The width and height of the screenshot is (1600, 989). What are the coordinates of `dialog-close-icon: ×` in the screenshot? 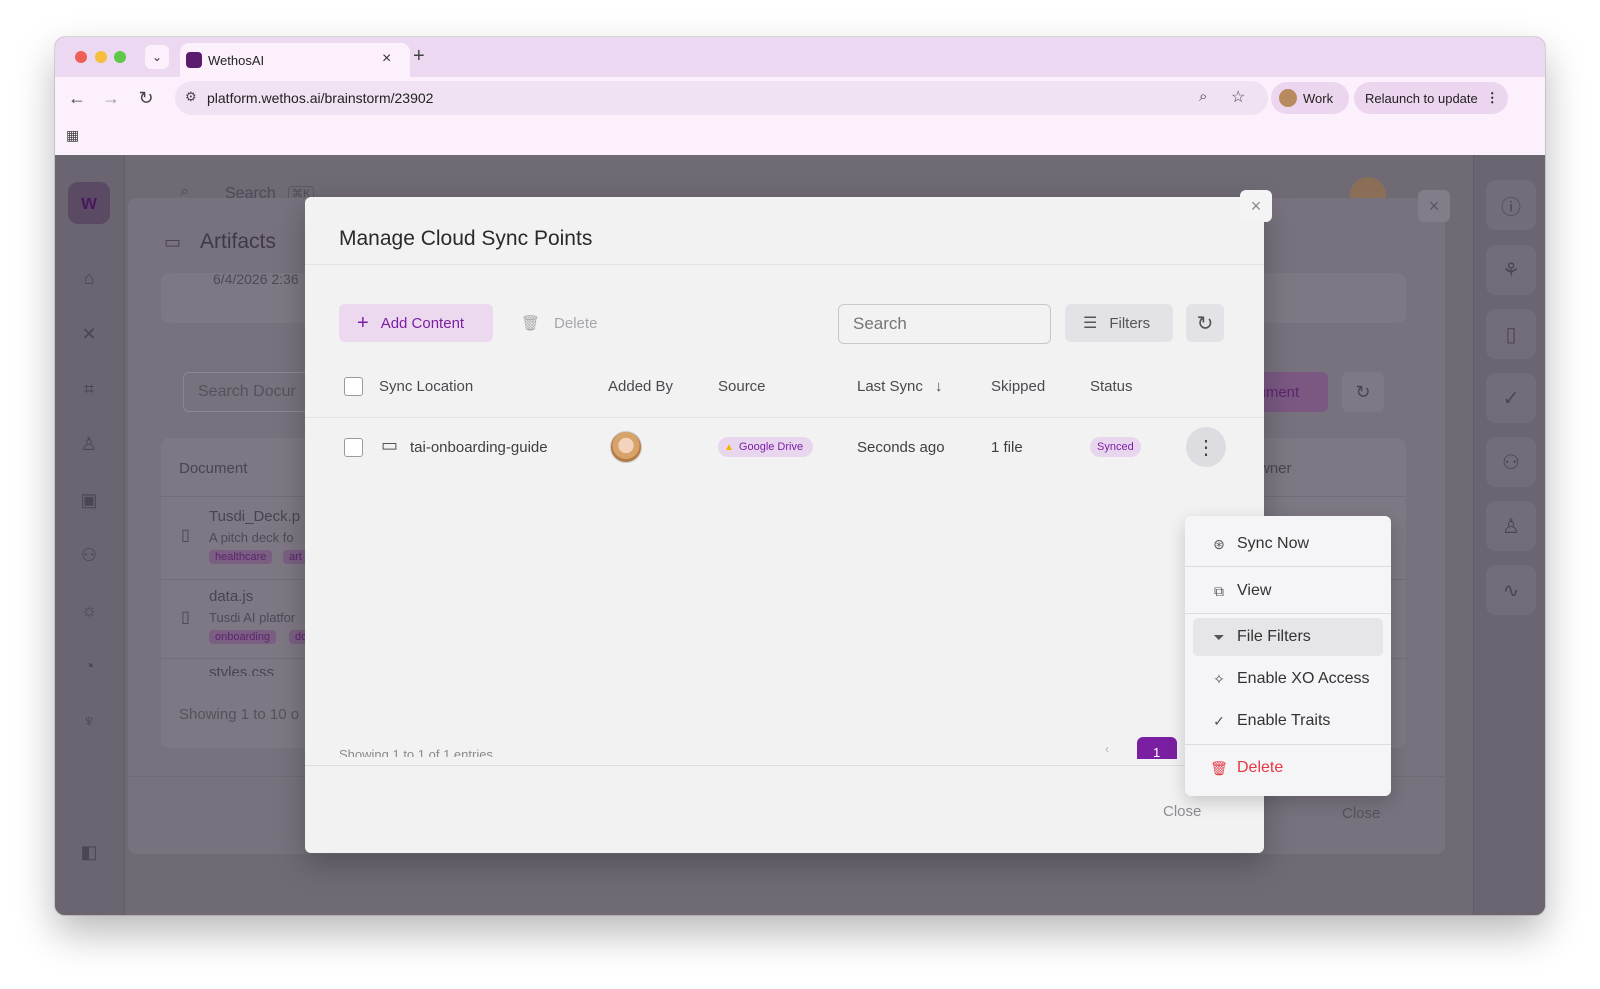 It's located at (1256, 206).